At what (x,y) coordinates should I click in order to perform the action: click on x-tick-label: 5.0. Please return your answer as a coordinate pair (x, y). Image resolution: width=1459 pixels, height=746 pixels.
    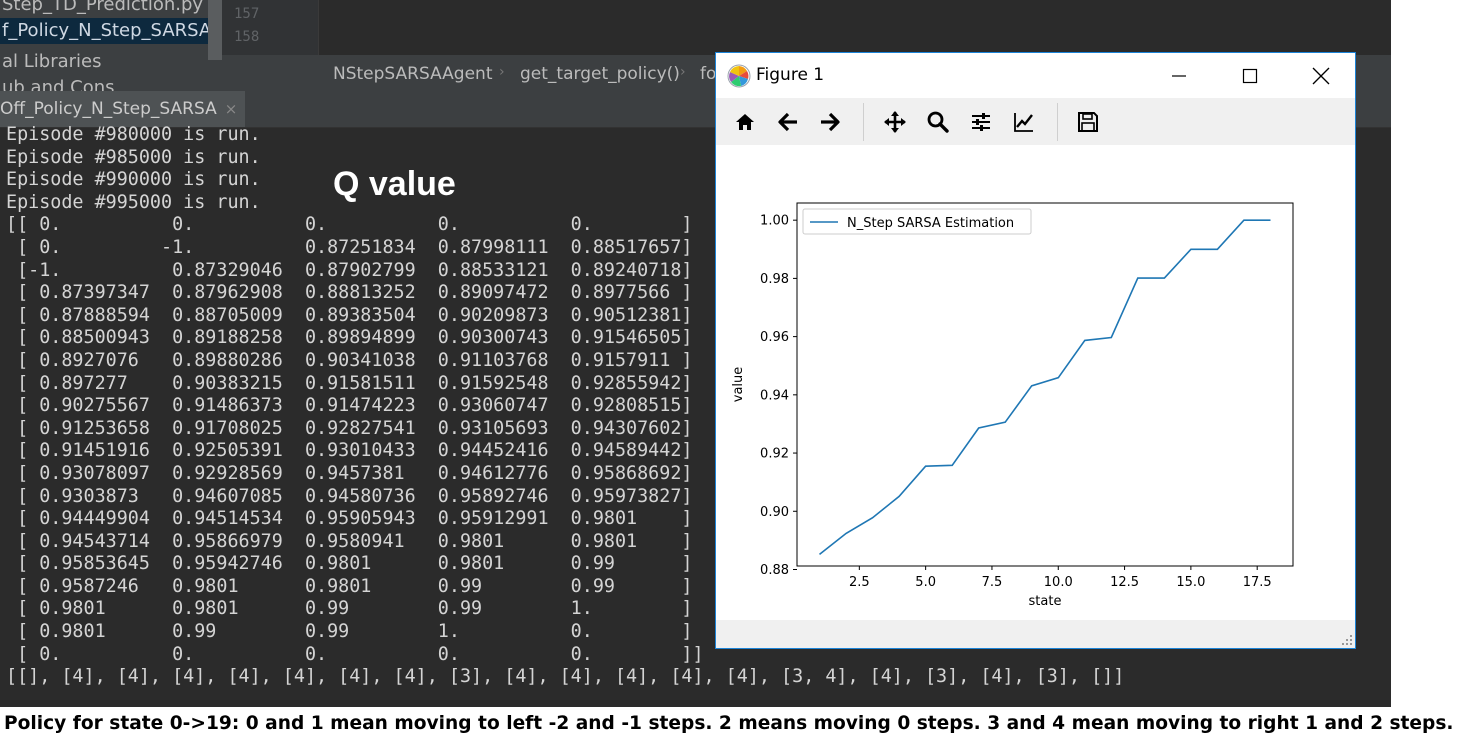
    Looking at the image, I should click on (925, 582).